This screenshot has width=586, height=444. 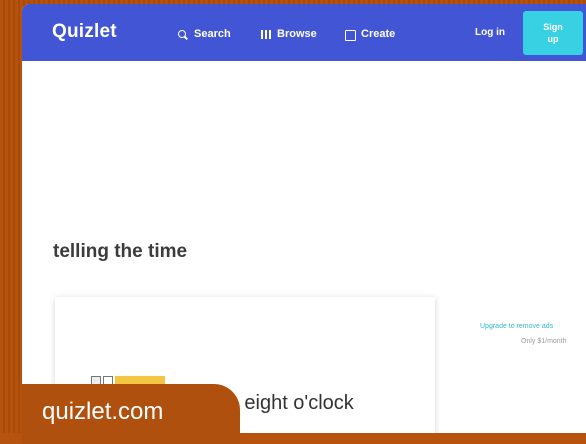 What do you see at coordinates (553, 33) in the screenshot?
I see `signup-button: Sign up` at bounding box center [553, 33].